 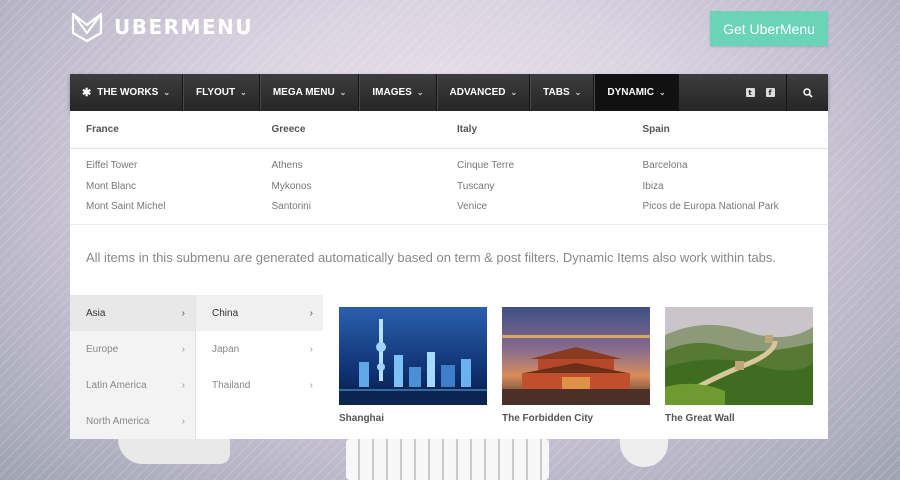 What do you see at coordinates (174, 451) in the screenshot?
I see `desk-prop` at bounding box center [174, 451].